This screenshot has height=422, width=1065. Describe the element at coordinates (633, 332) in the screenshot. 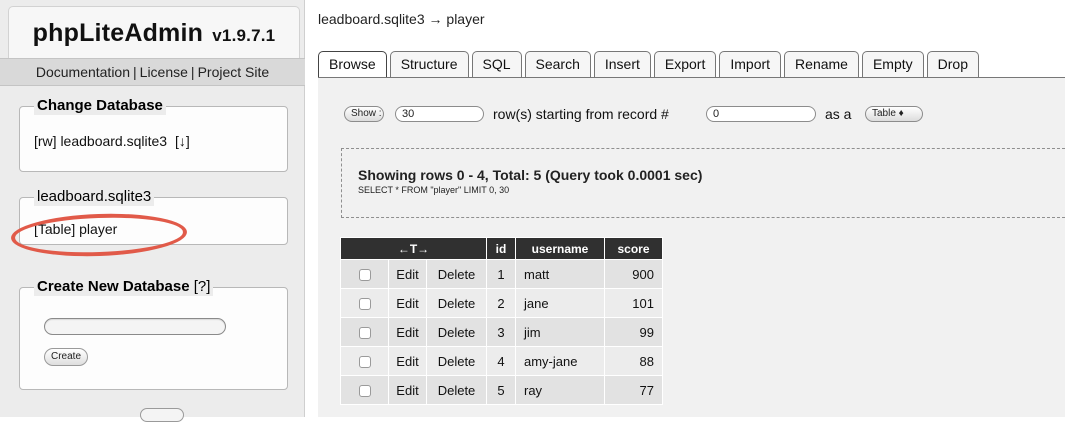

I see `cell-score: 99` at that location.